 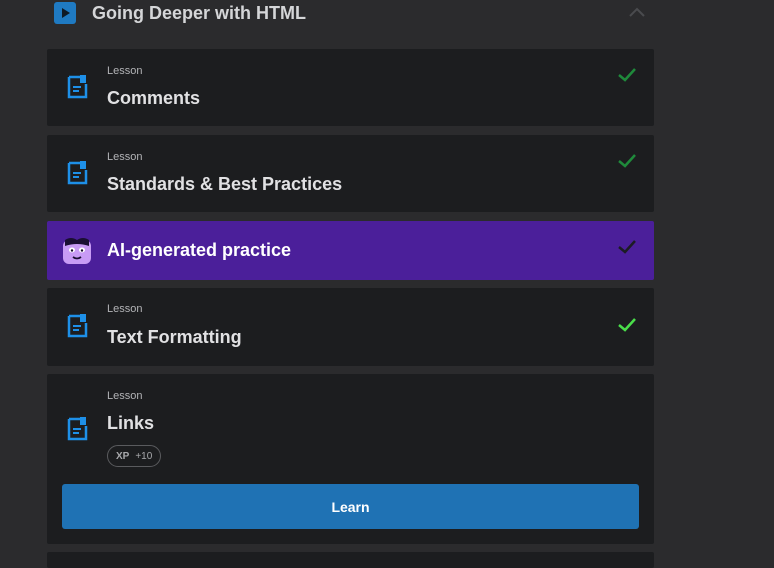 What do you see at coordinates (350, 14) in the screenshot?
I see `section-header: Going Deeper with HTML` at bounding box center [350, 14].